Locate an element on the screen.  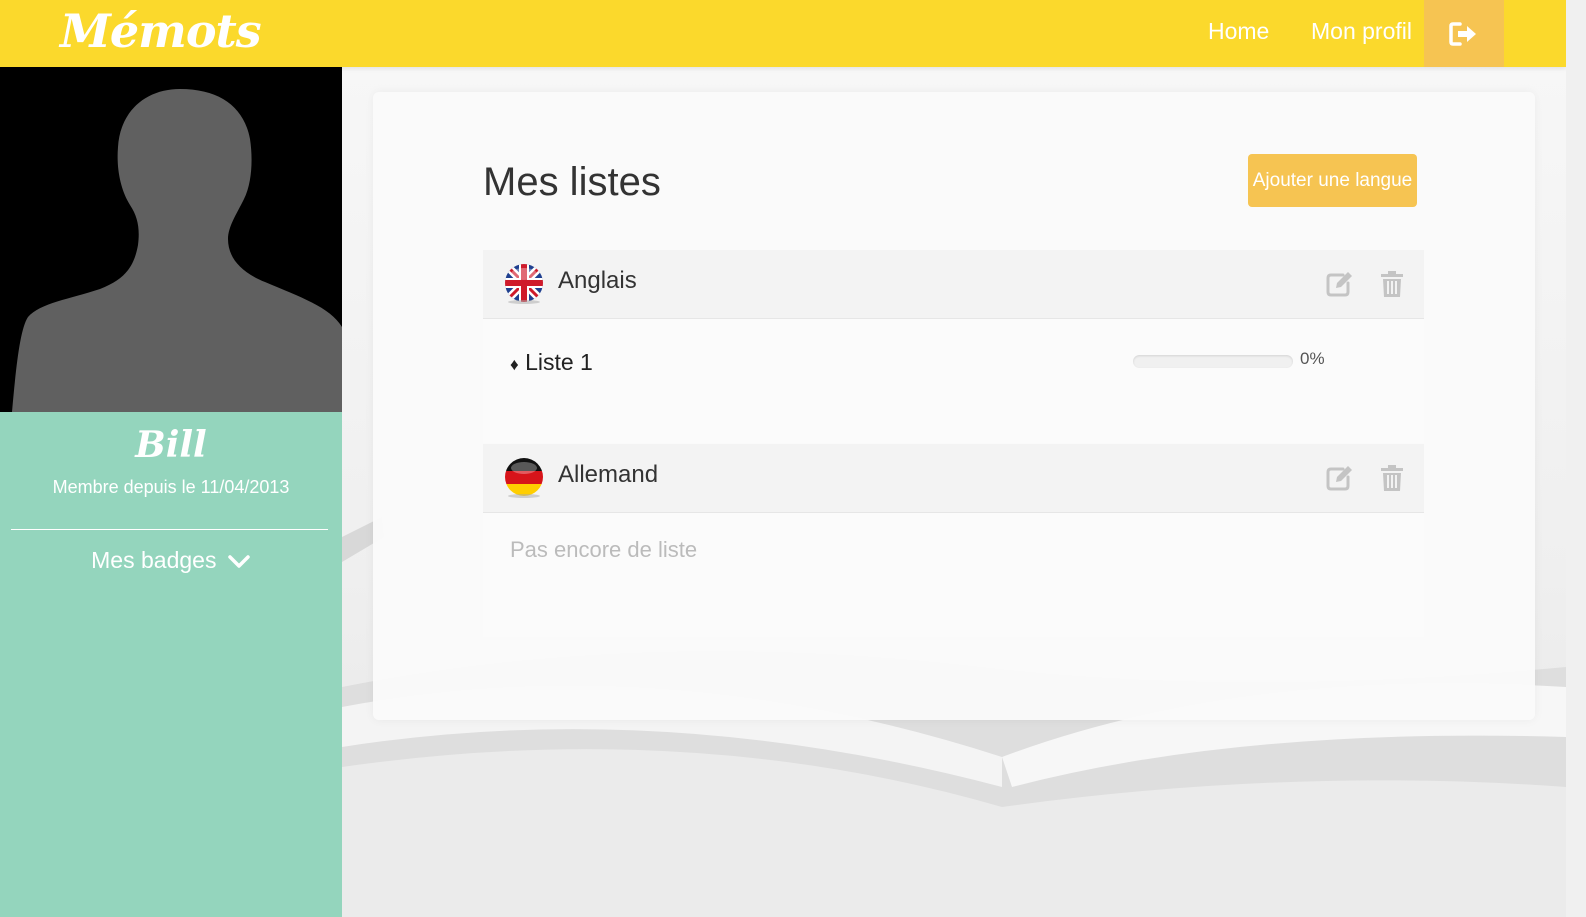
nav-profile-link: Mon profil is located at coordinates (1361, 31).